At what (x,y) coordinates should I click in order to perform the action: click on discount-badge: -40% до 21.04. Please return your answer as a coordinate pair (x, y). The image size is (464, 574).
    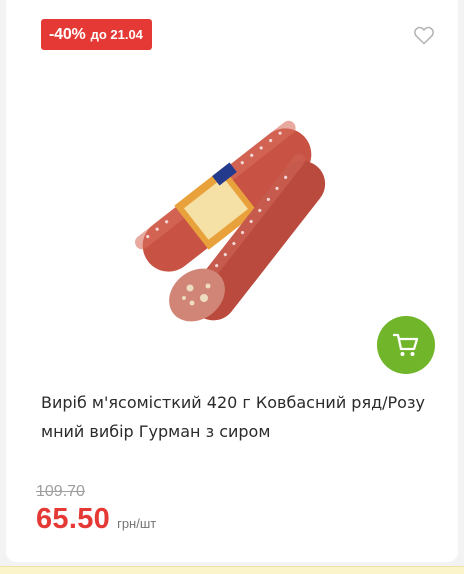
    Looking at the image, I should click on (96, 34).